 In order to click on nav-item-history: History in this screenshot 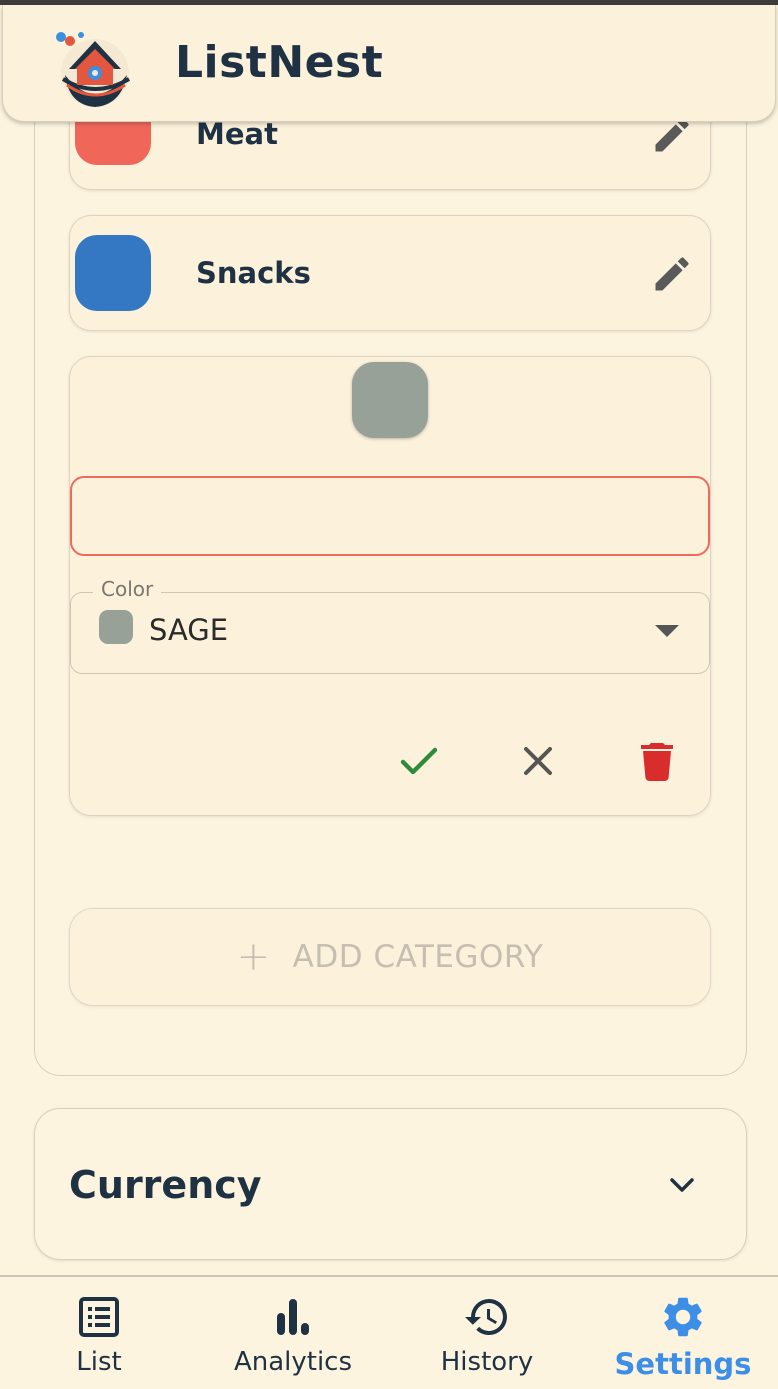, I will do `click(487, 1333)`.